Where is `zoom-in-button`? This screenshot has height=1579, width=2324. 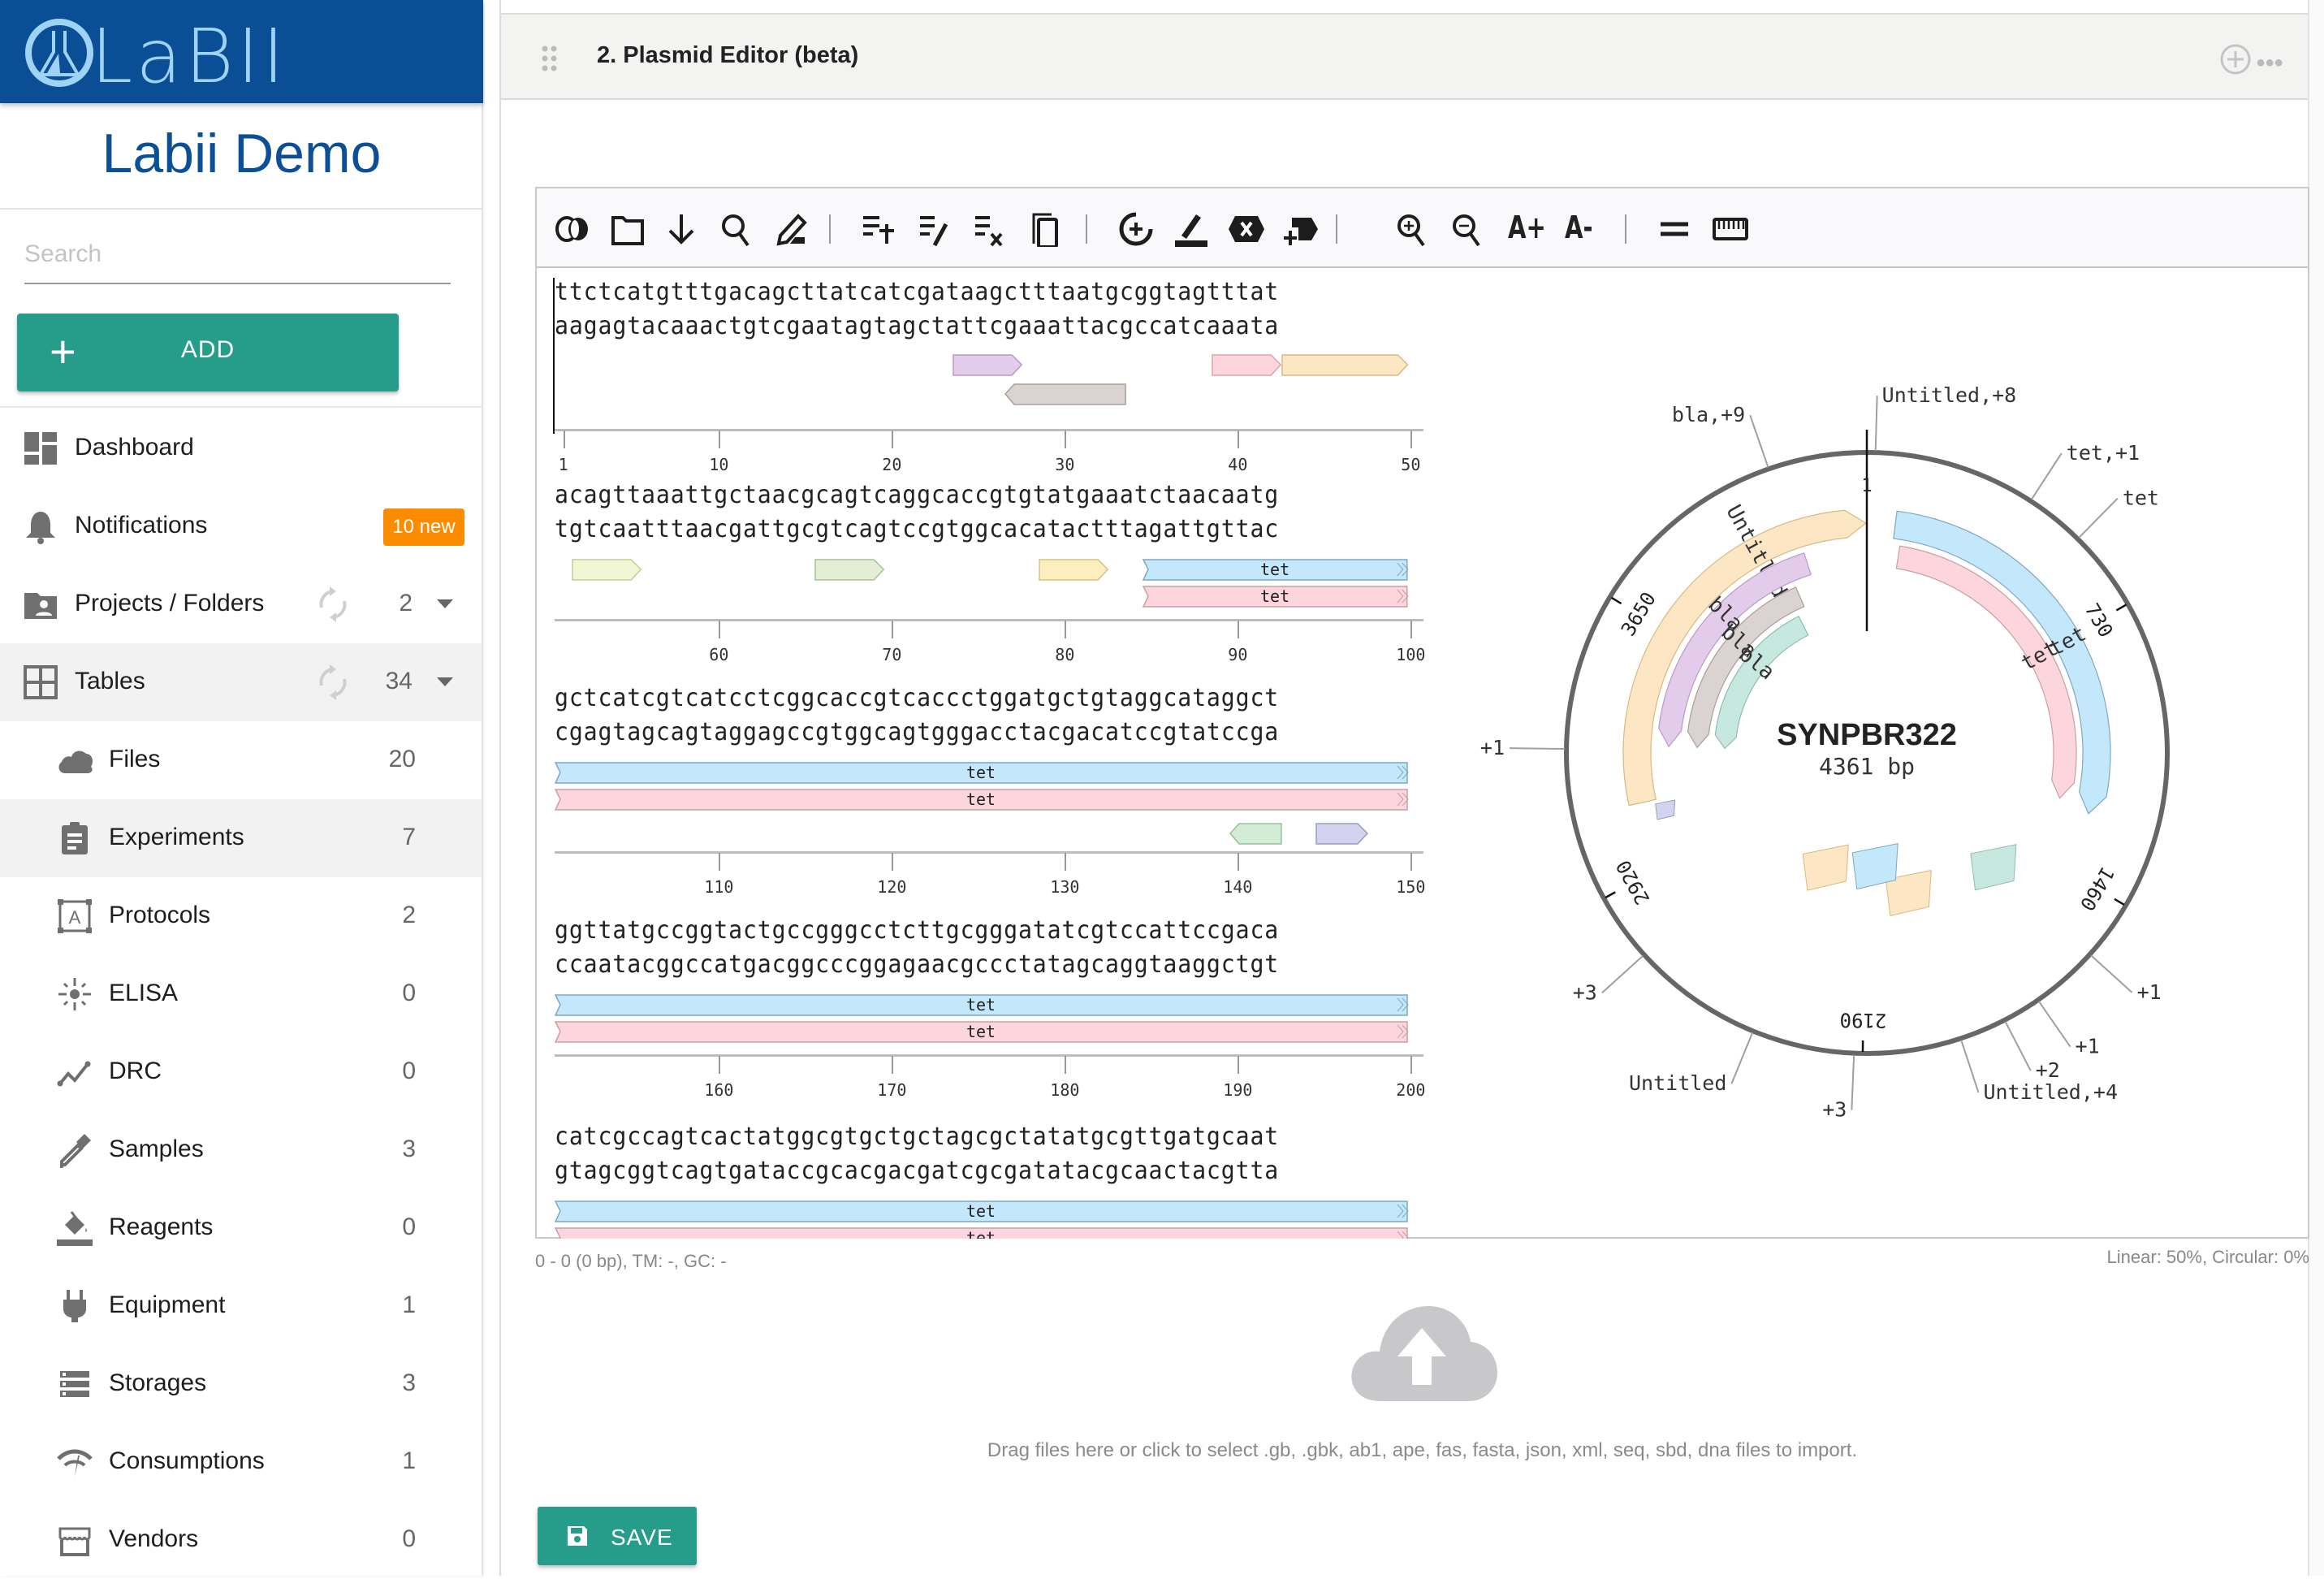
zoom-in-button is located at coordinates (1412, 229).